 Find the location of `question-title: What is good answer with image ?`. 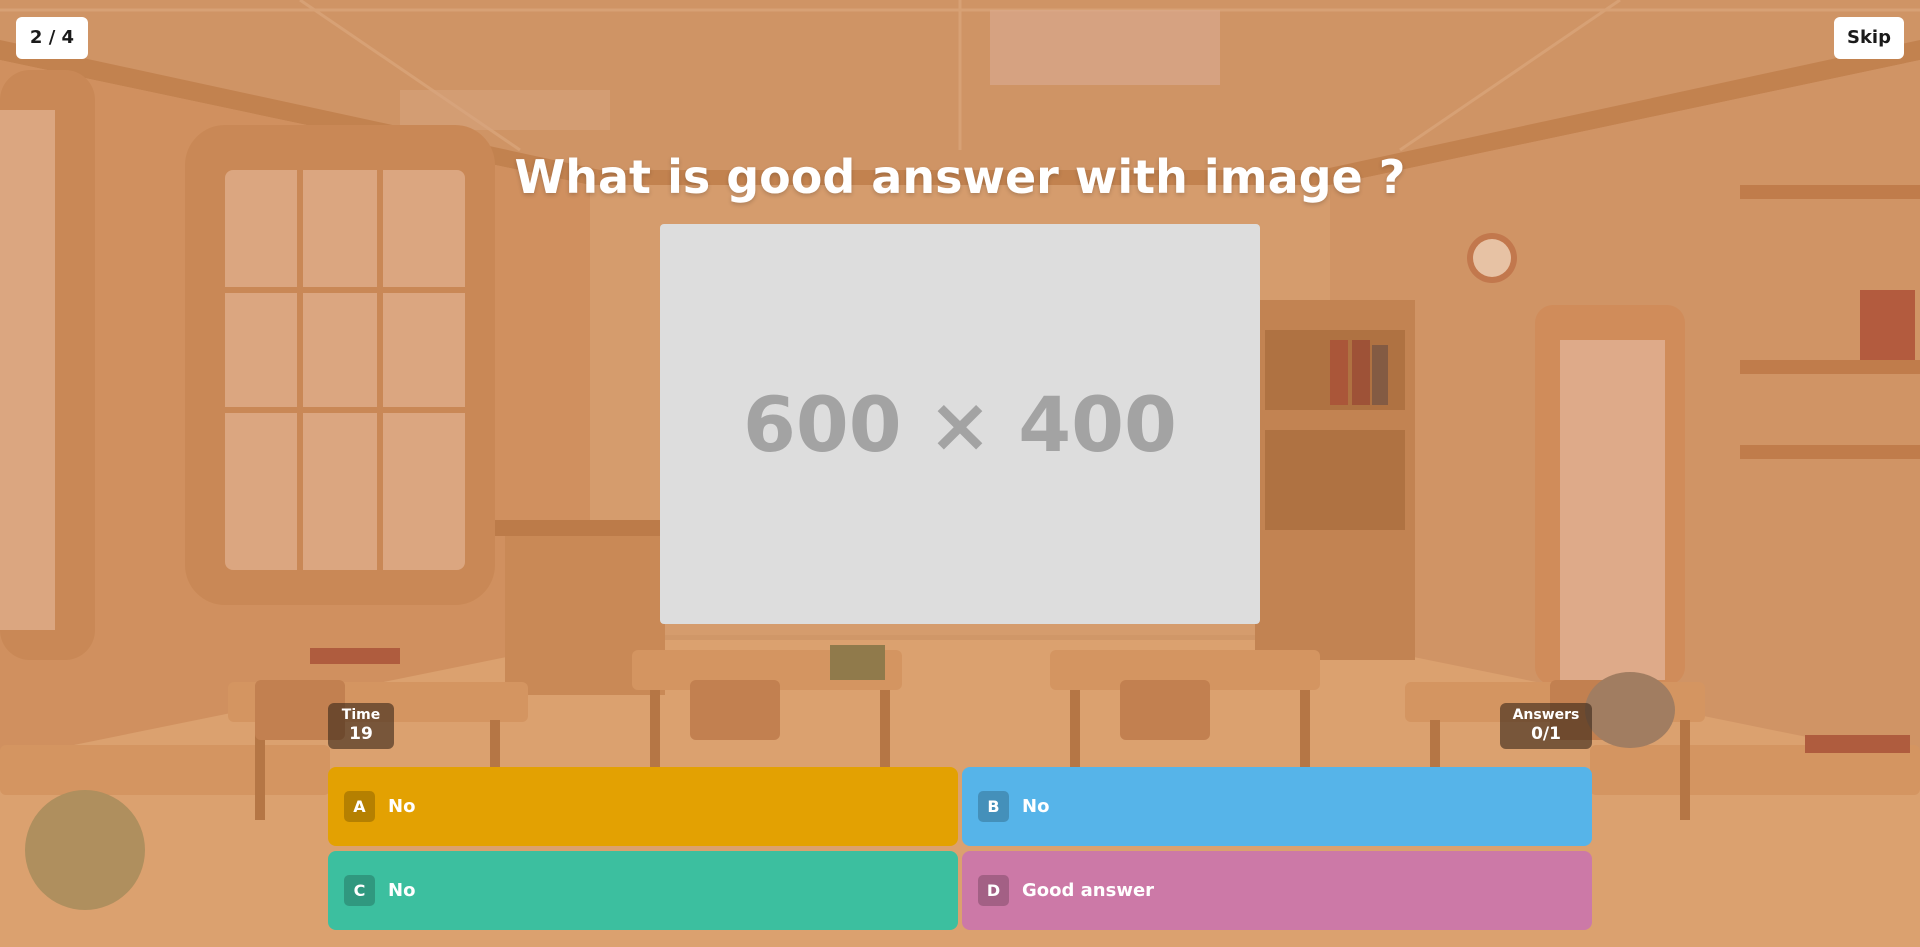

question-title: What is good answer with image ? is located at coordinates (960, 177).